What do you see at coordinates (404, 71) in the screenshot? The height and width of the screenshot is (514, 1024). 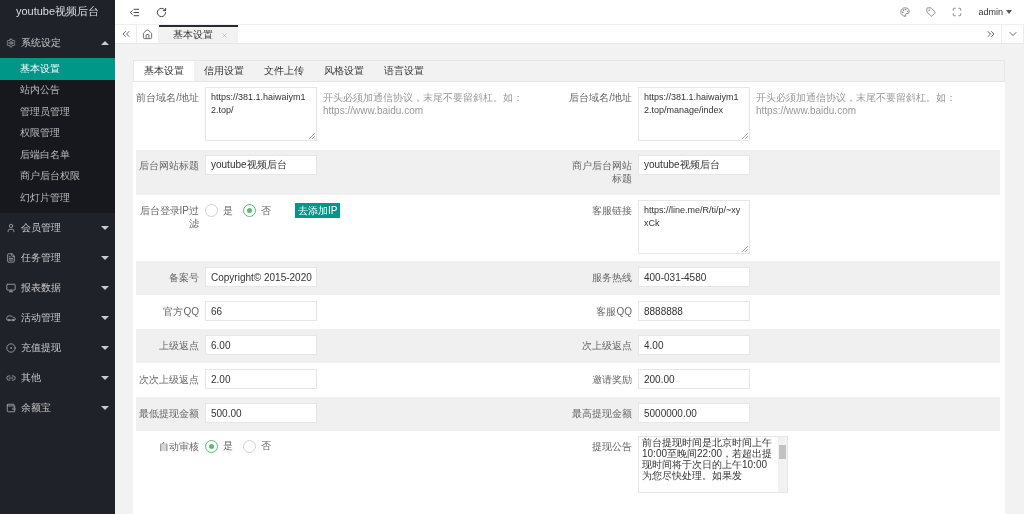 I see `form-tab: 语言设置` at bounding box center [404, 71].